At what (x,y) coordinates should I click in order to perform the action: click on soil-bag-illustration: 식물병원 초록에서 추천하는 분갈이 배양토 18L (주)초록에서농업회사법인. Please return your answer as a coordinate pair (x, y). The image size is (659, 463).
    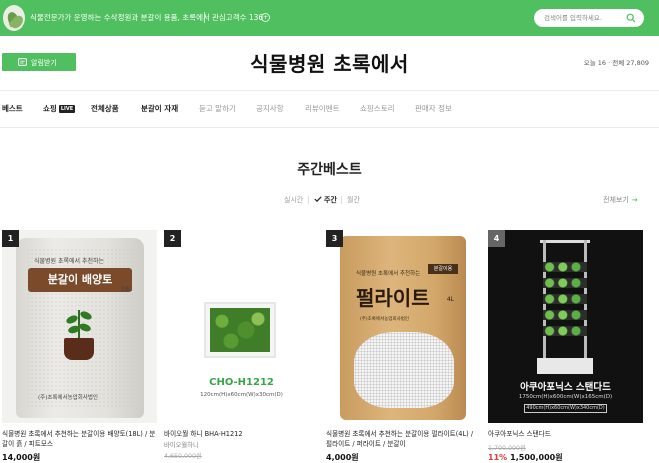
    Looking at the image, I should click on (80, 328).